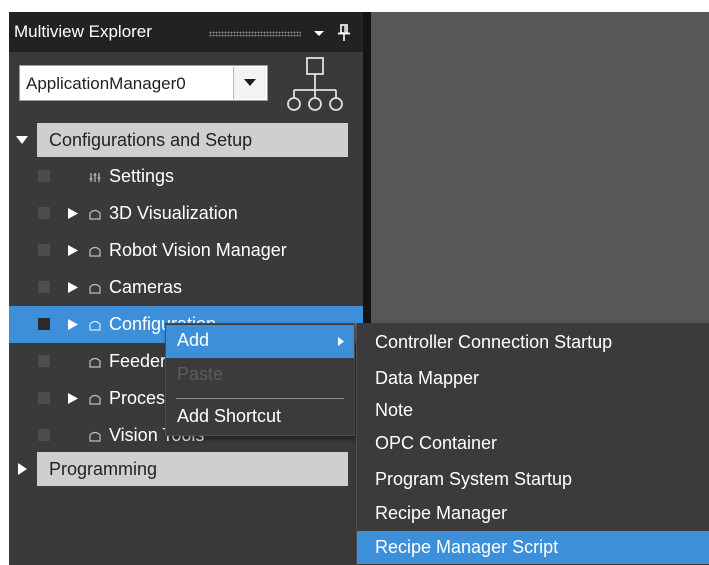 This screenshot has width=709, height=565. Describe the element at coordinates (533, 513) in the screenshot. I see `submenu-item-recipe-manager: Recipe Manager` at that location.